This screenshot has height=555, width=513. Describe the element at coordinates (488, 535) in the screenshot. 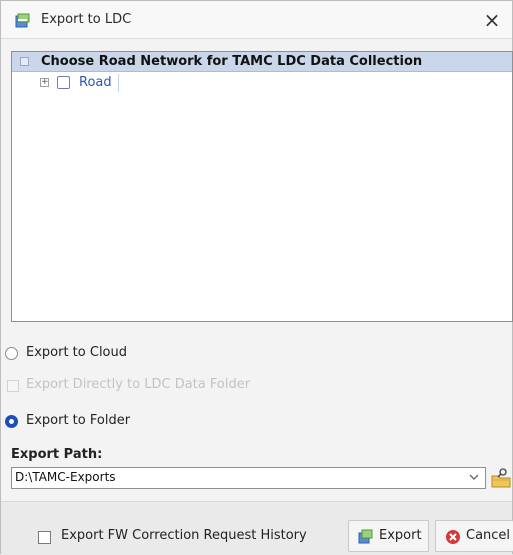

I see `cancel-button-label: Cancel` at that location.